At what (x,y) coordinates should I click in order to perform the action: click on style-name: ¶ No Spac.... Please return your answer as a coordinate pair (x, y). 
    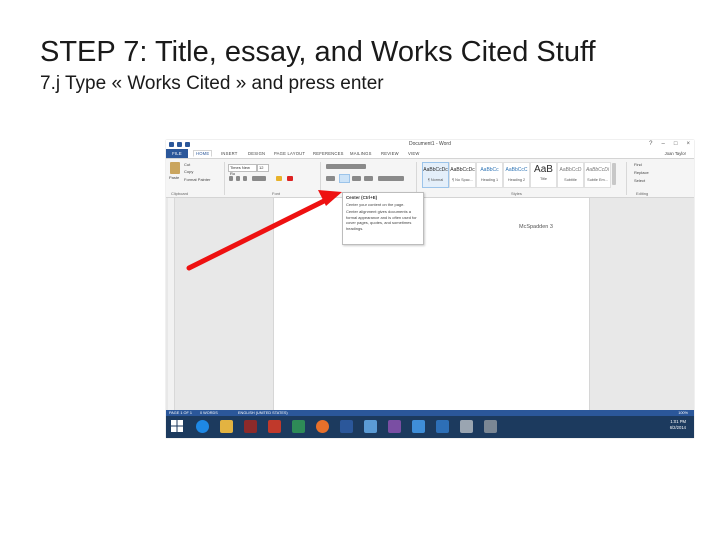
    Looking at the image, I should click on (462, 180).